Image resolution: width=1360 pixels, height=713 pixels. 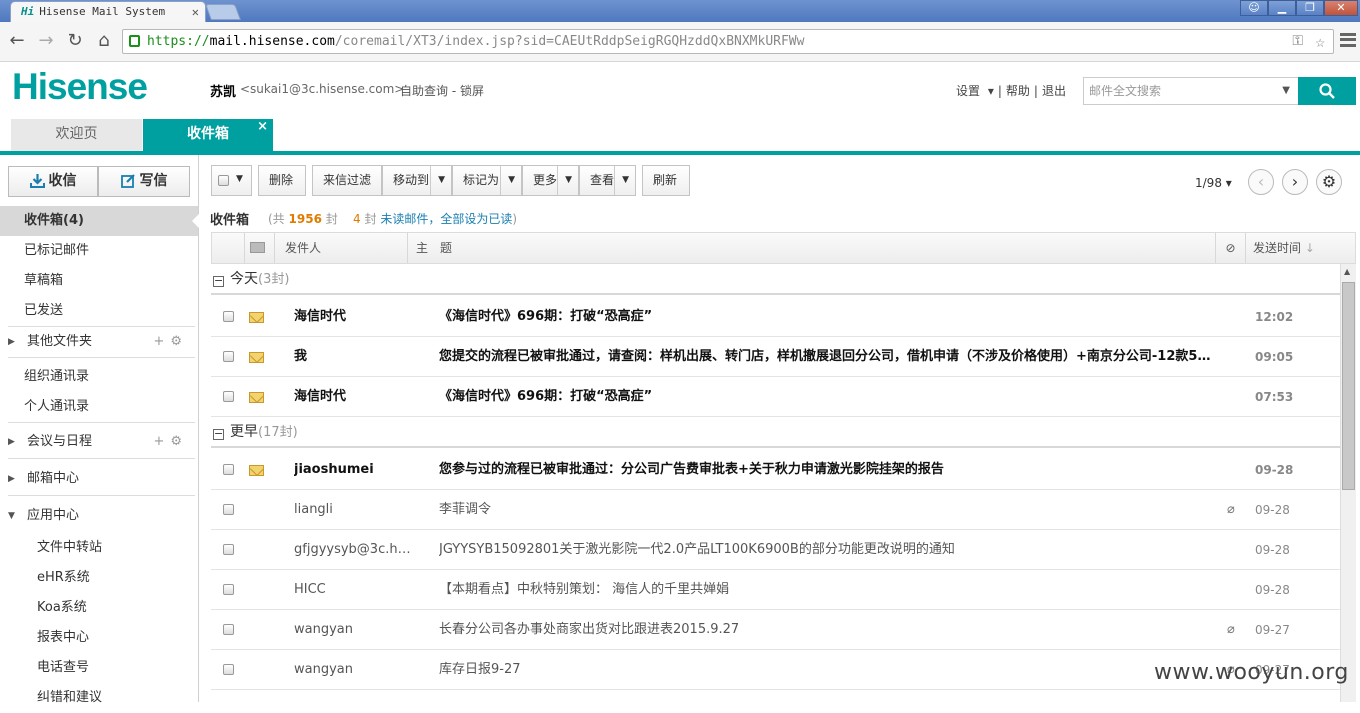 What do you see at coordinates (1297, 41) in the screenshot?
I see `key-icon: ⚿` at bounding box center [1297, 41].